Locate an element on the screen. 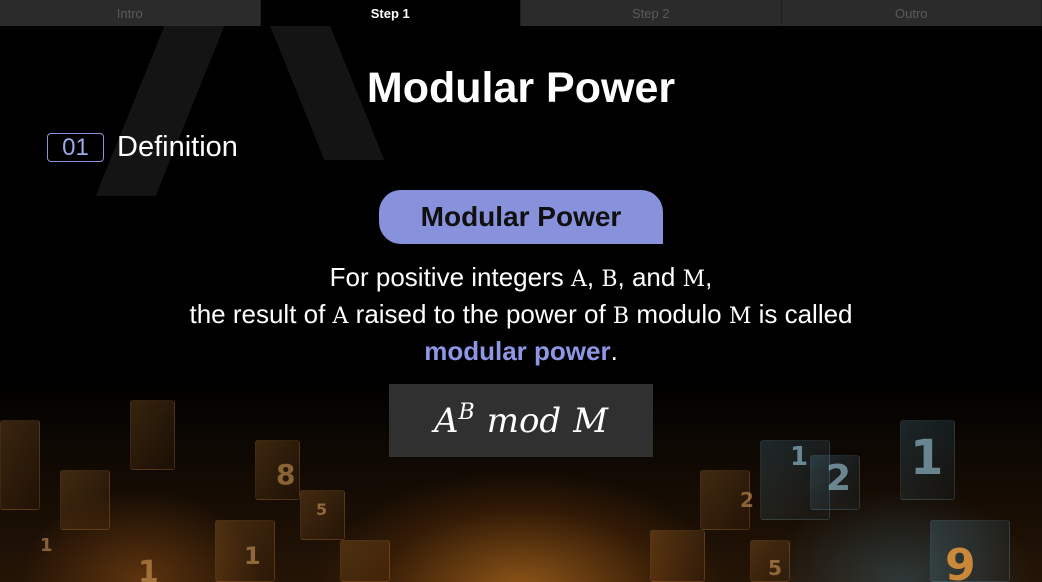 This screenshot has height=582, width=1042. section-label: Definition is located at coordinates (177, 147).